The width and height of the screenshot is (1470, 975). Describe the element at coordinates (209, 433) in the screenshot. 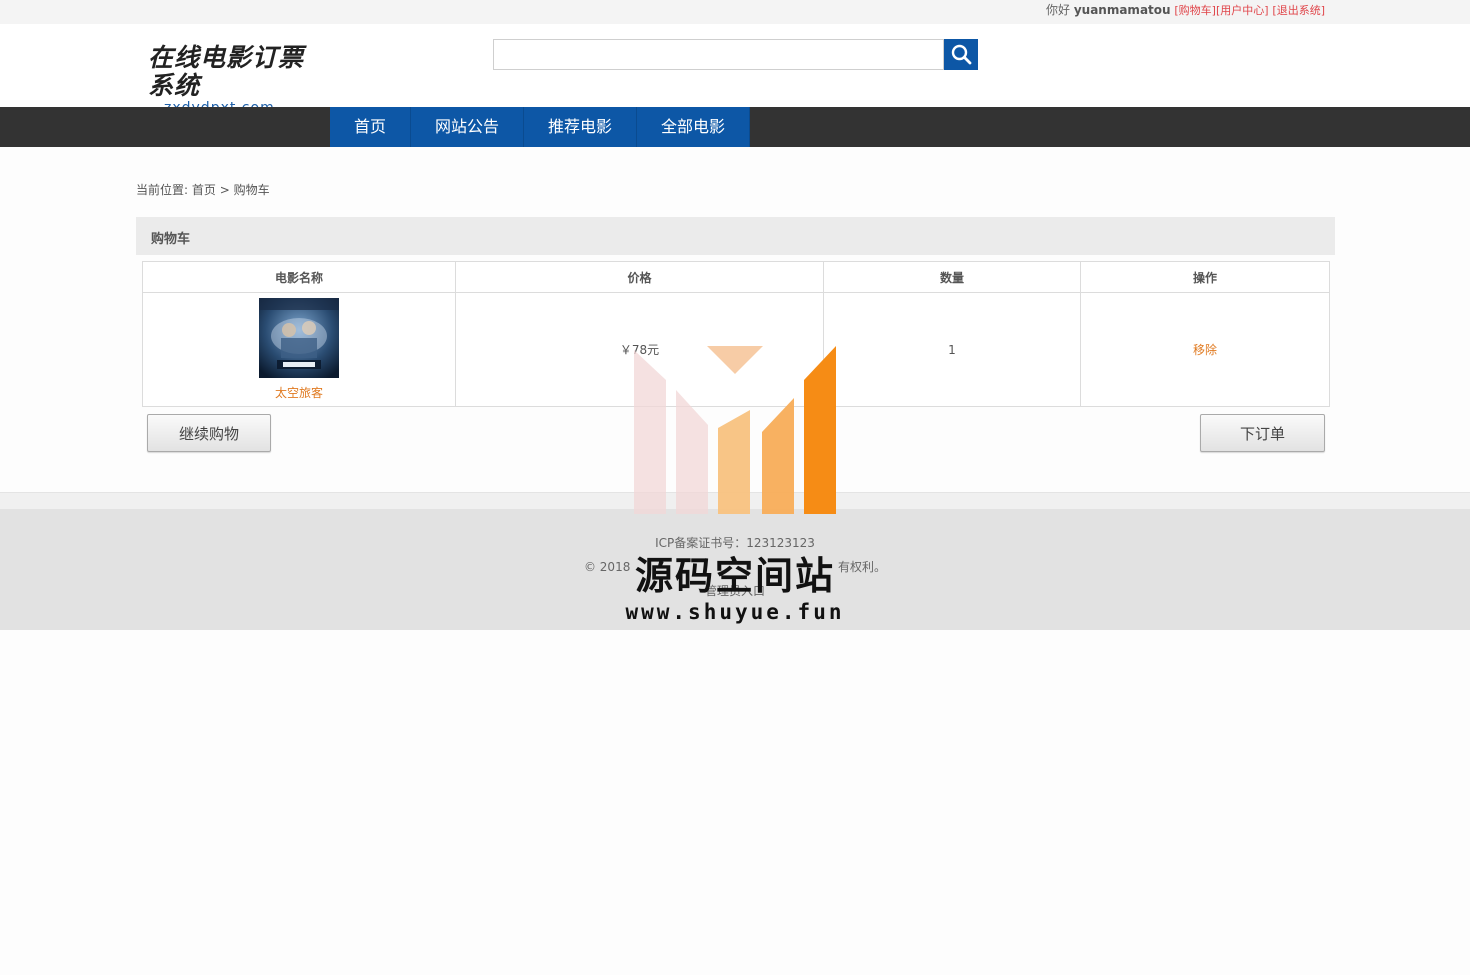

I see `continue-shopping-button: 继续购物` at that location.